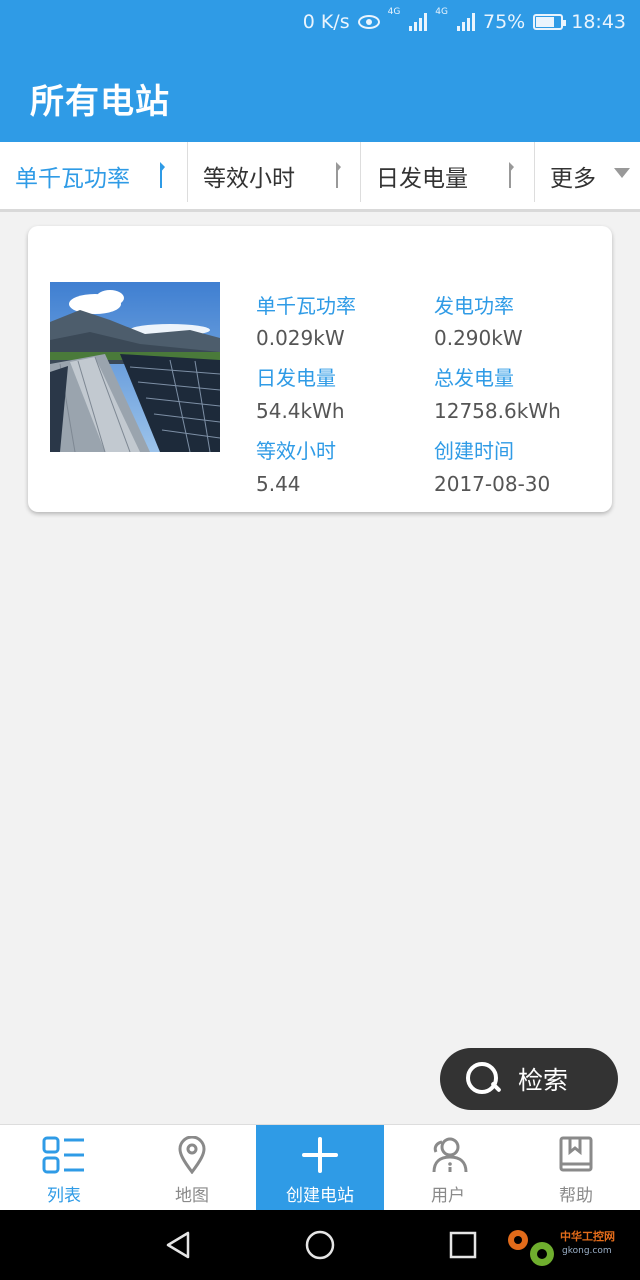 The width and height of the screenshot is (640, 1280). I want to click on search-button: 检索, so click(529, 1079).